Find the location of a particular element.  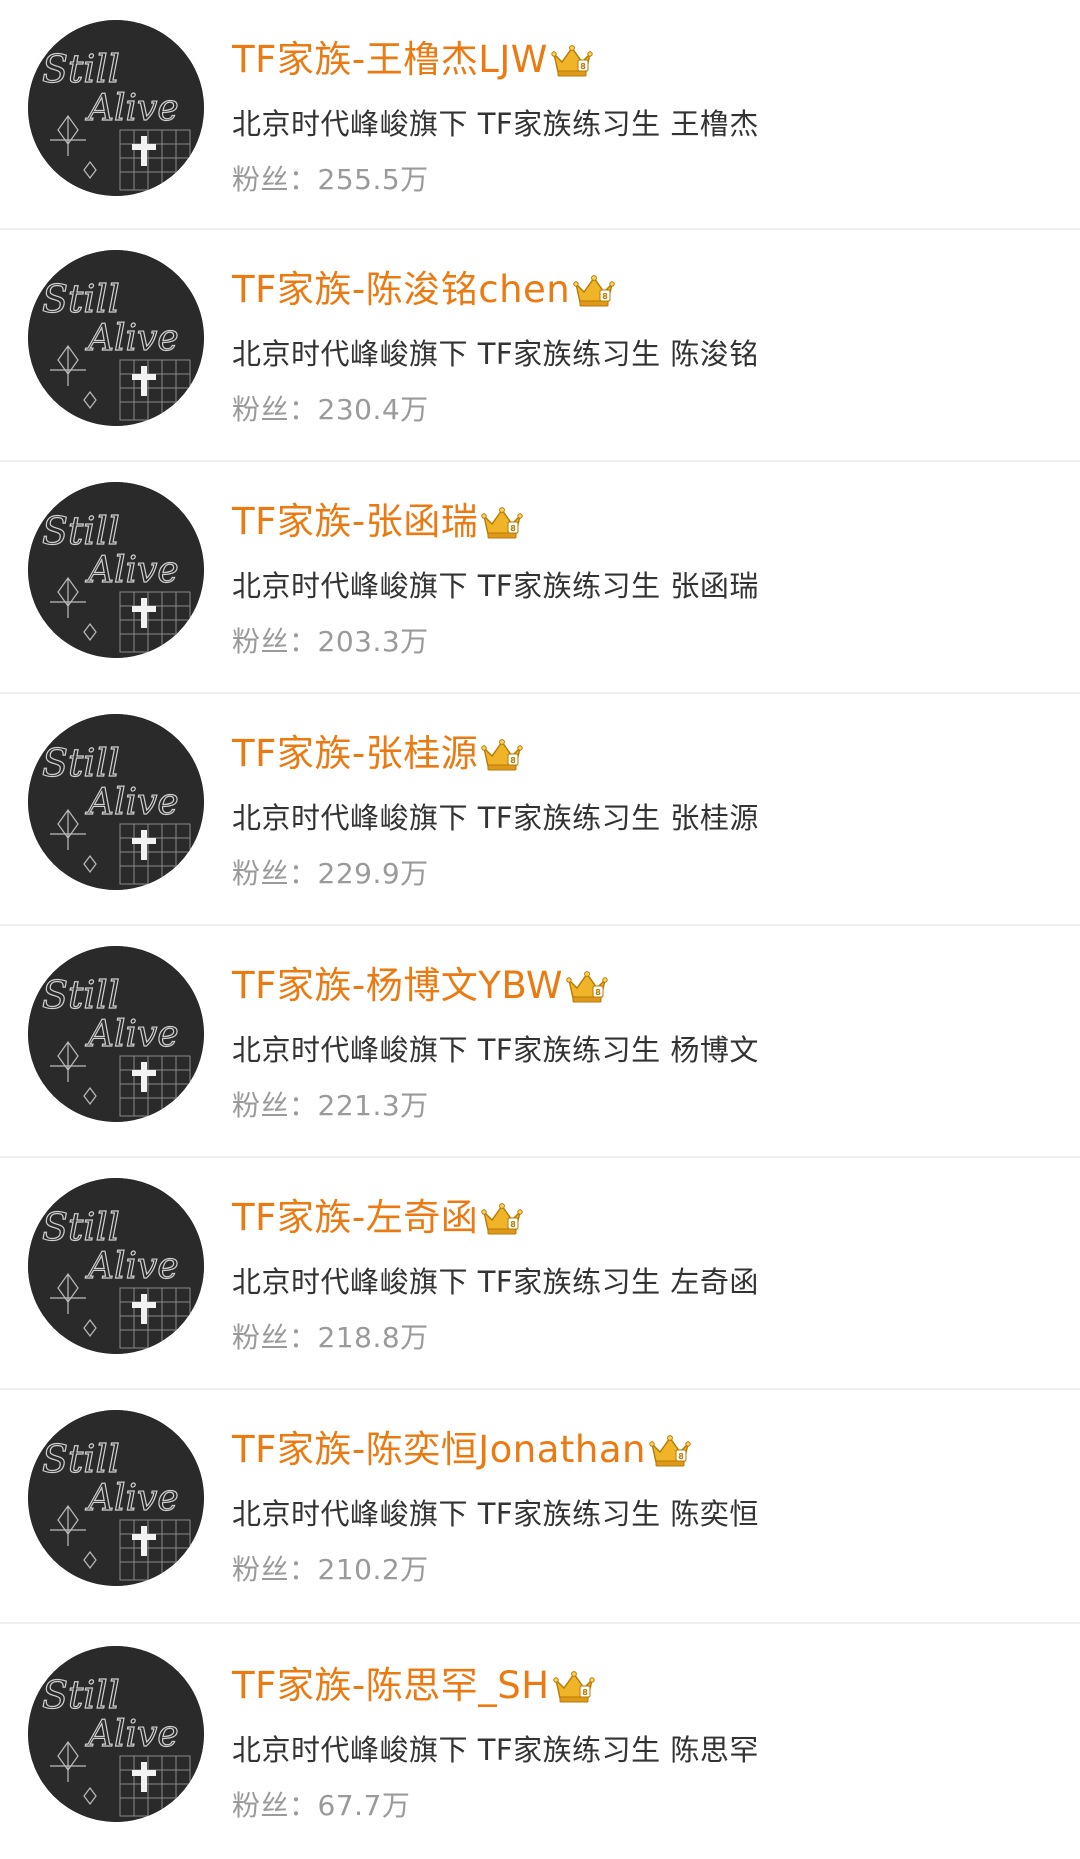

account-name: TF家族-张函瑞 is located at coordinates (355, 522).